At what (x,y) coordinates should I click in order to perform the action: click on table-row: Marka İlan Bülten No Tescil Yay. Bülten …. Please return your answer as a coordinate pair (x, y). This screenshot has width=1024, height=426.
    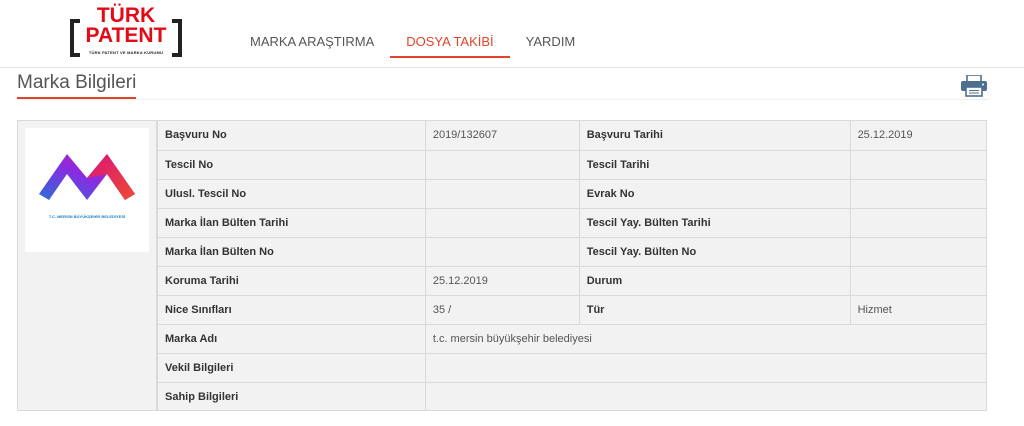
    Looking at the image, I should click on (571, 252).